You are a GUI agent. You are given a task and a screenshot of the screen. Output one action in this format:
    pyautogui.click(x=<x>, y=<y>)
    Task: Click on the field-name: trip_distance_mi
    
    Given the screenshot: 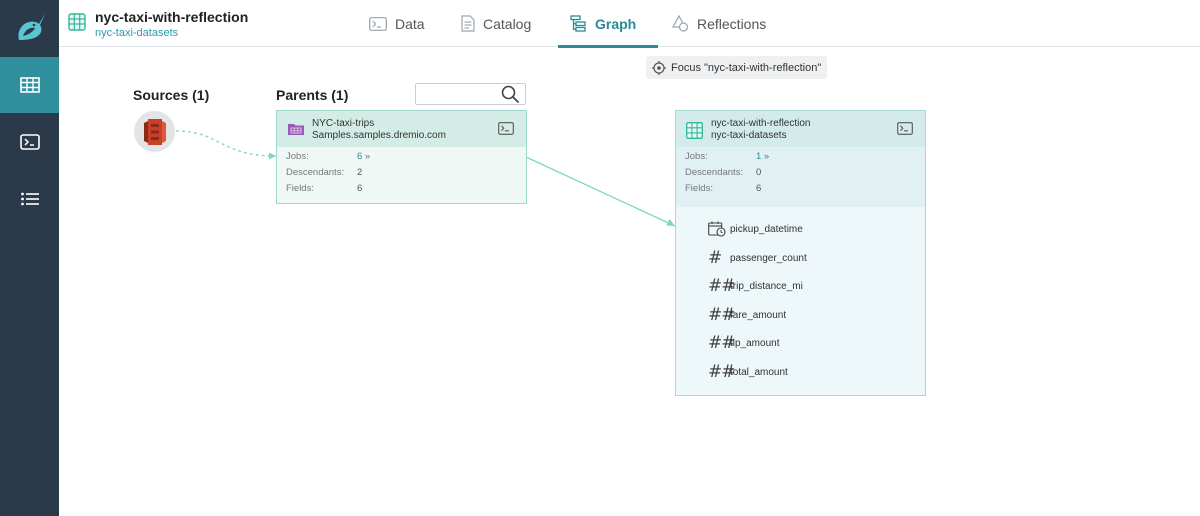 What is the action you would take?
    pyautogui.click(x=766, y=286)
    